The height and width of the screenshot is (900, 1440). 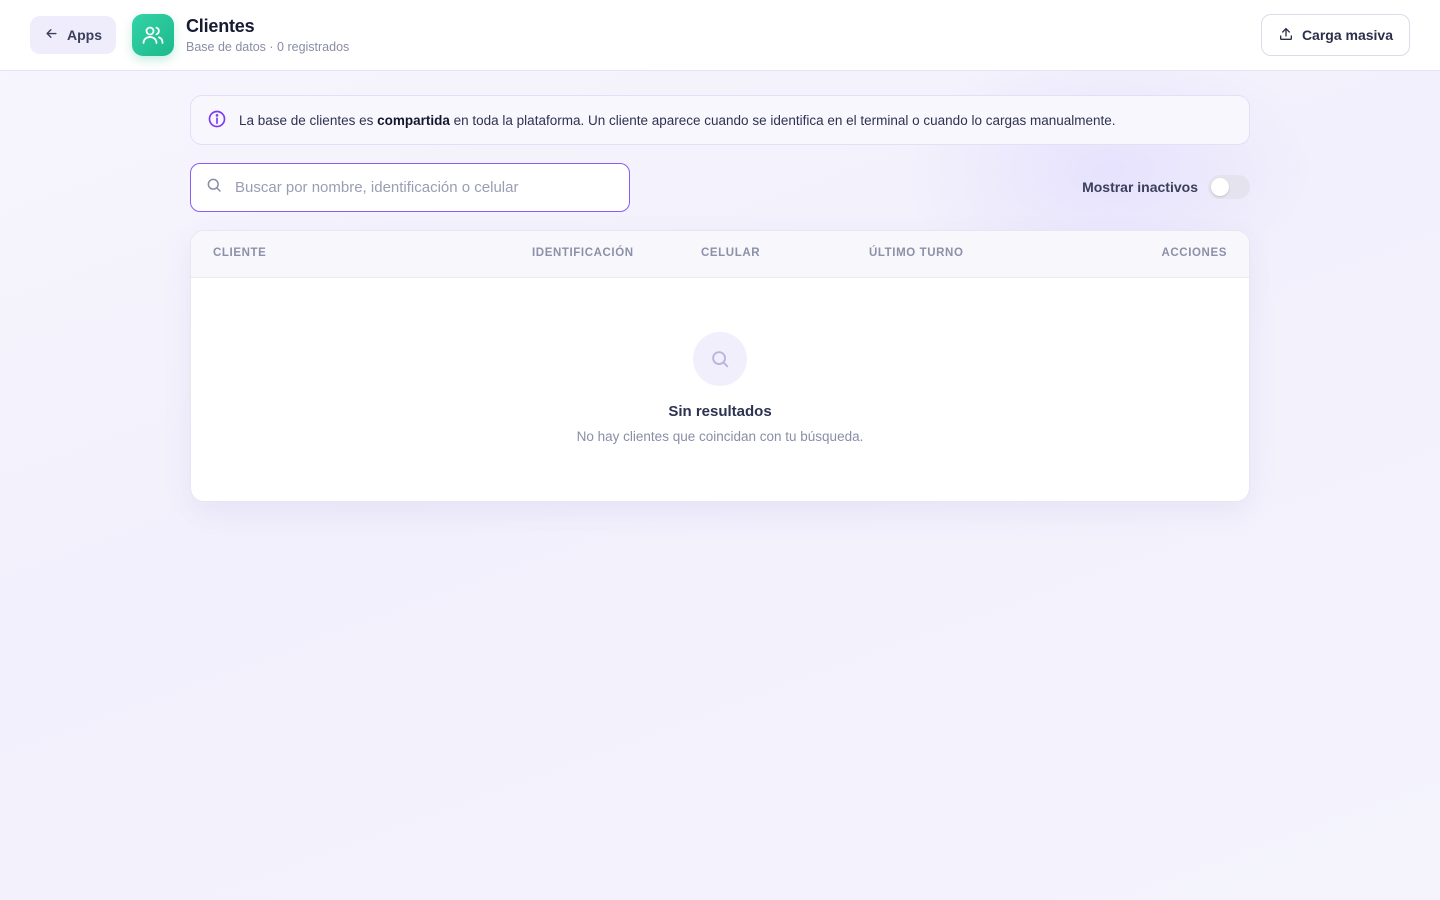 What do you see at coordinates (1140, 187) in the screenshot?
I see `show-inactive-label: Mostrar inactivos` at bounding box center [1140, 187].